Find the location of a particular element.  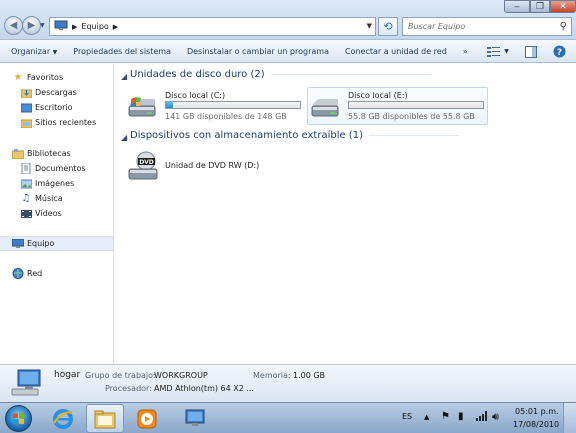

action-center-flag-icon: ⚑ is located at coordinates (445, 416).